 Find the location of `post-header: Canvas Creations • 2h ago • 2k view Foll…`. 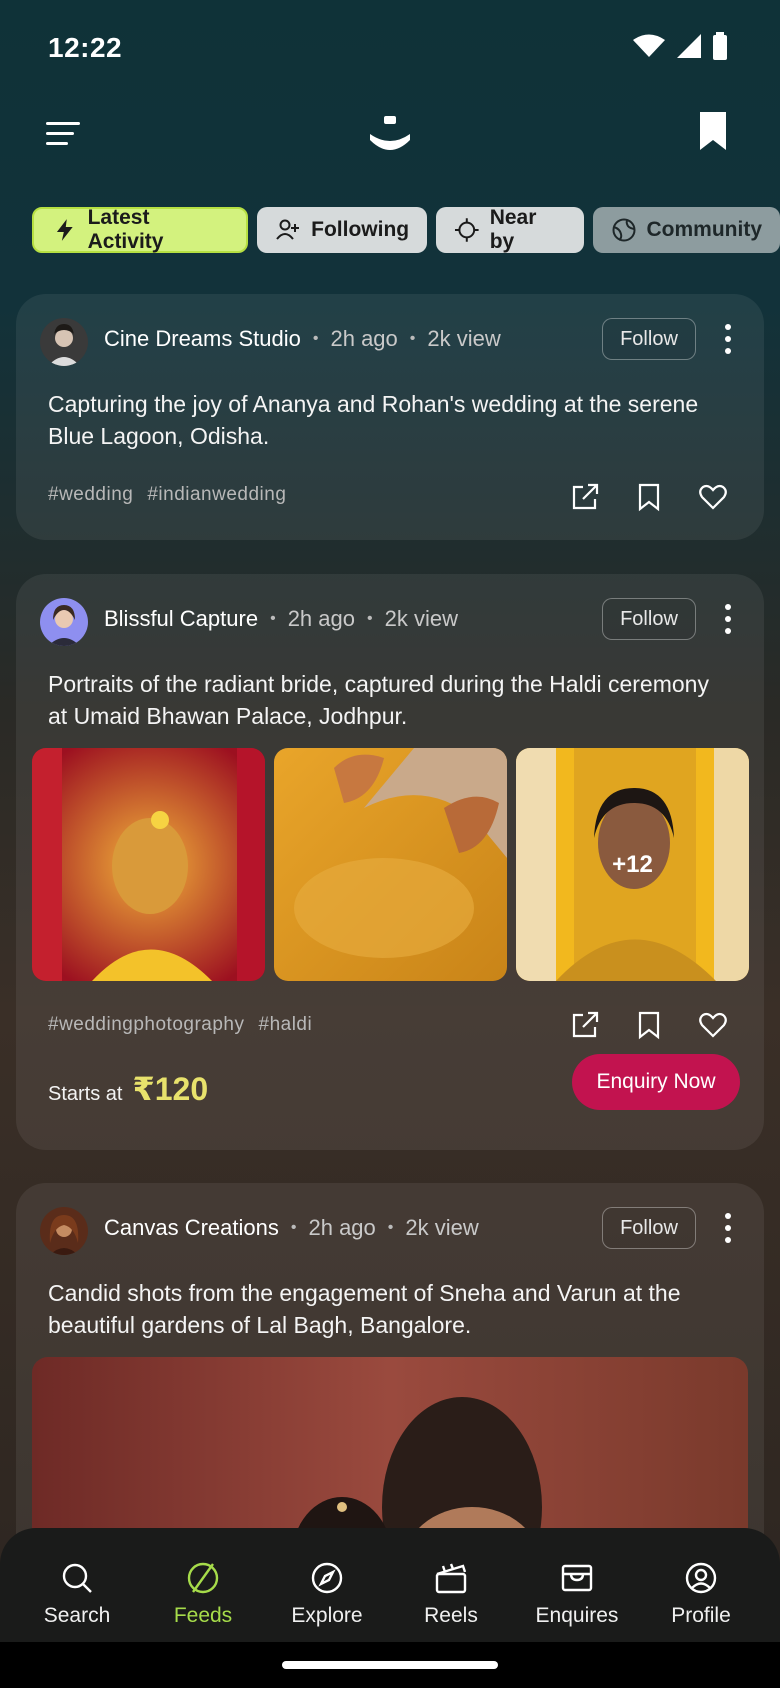

post-header: Canvas Creations • 2h ago • 2k view Foll… is located at coordinates (390, 1232).